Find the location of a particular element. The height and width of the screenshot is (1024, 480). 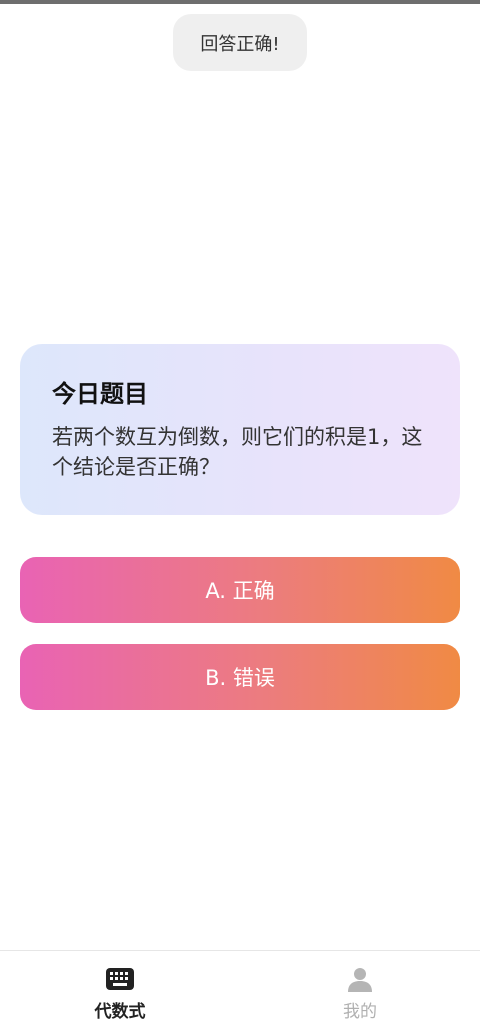

question-text: 若两个数互为倒数，则它们的积是1，这个结论是否正确？ is located at coordinates (237, 452).